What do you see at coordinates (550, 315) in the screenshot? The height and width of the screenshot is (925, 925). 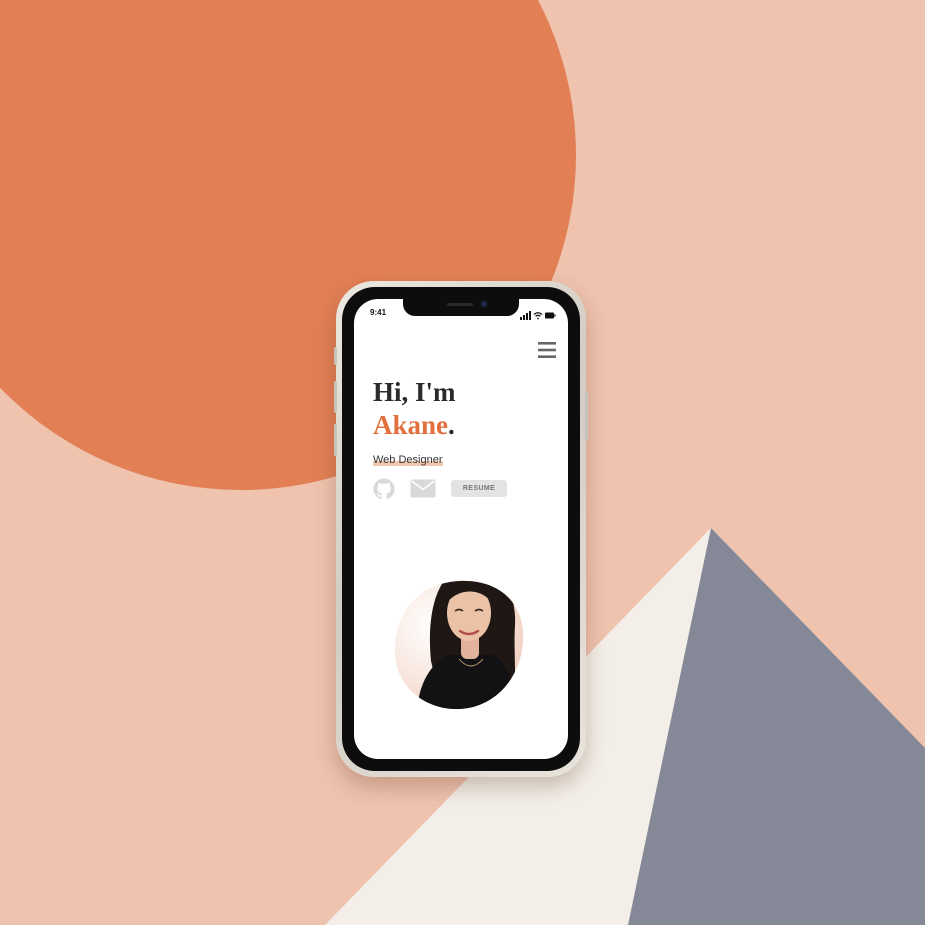 I see `battery-icon` at bounding box center [550, 315].